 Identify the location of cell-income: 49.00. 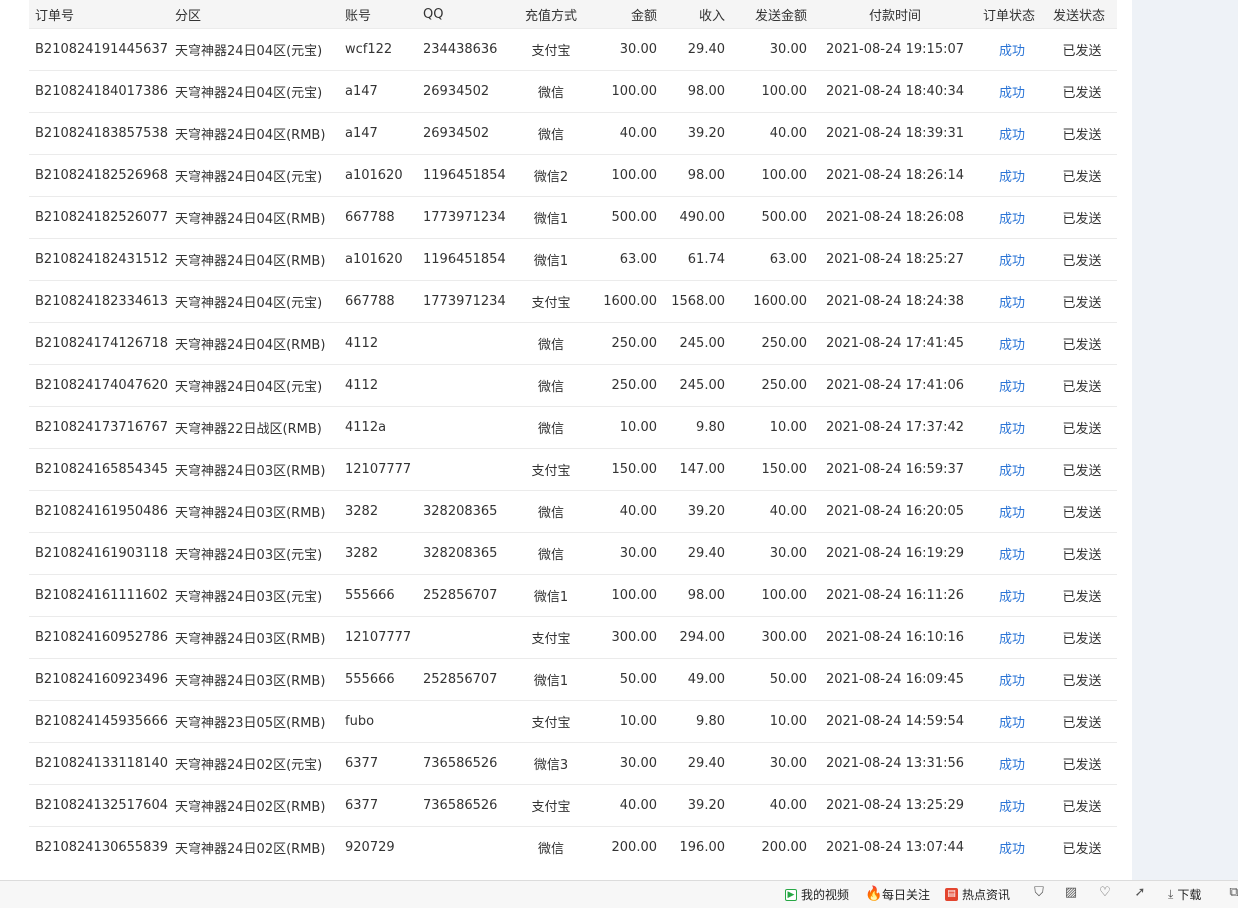
(697, 679).